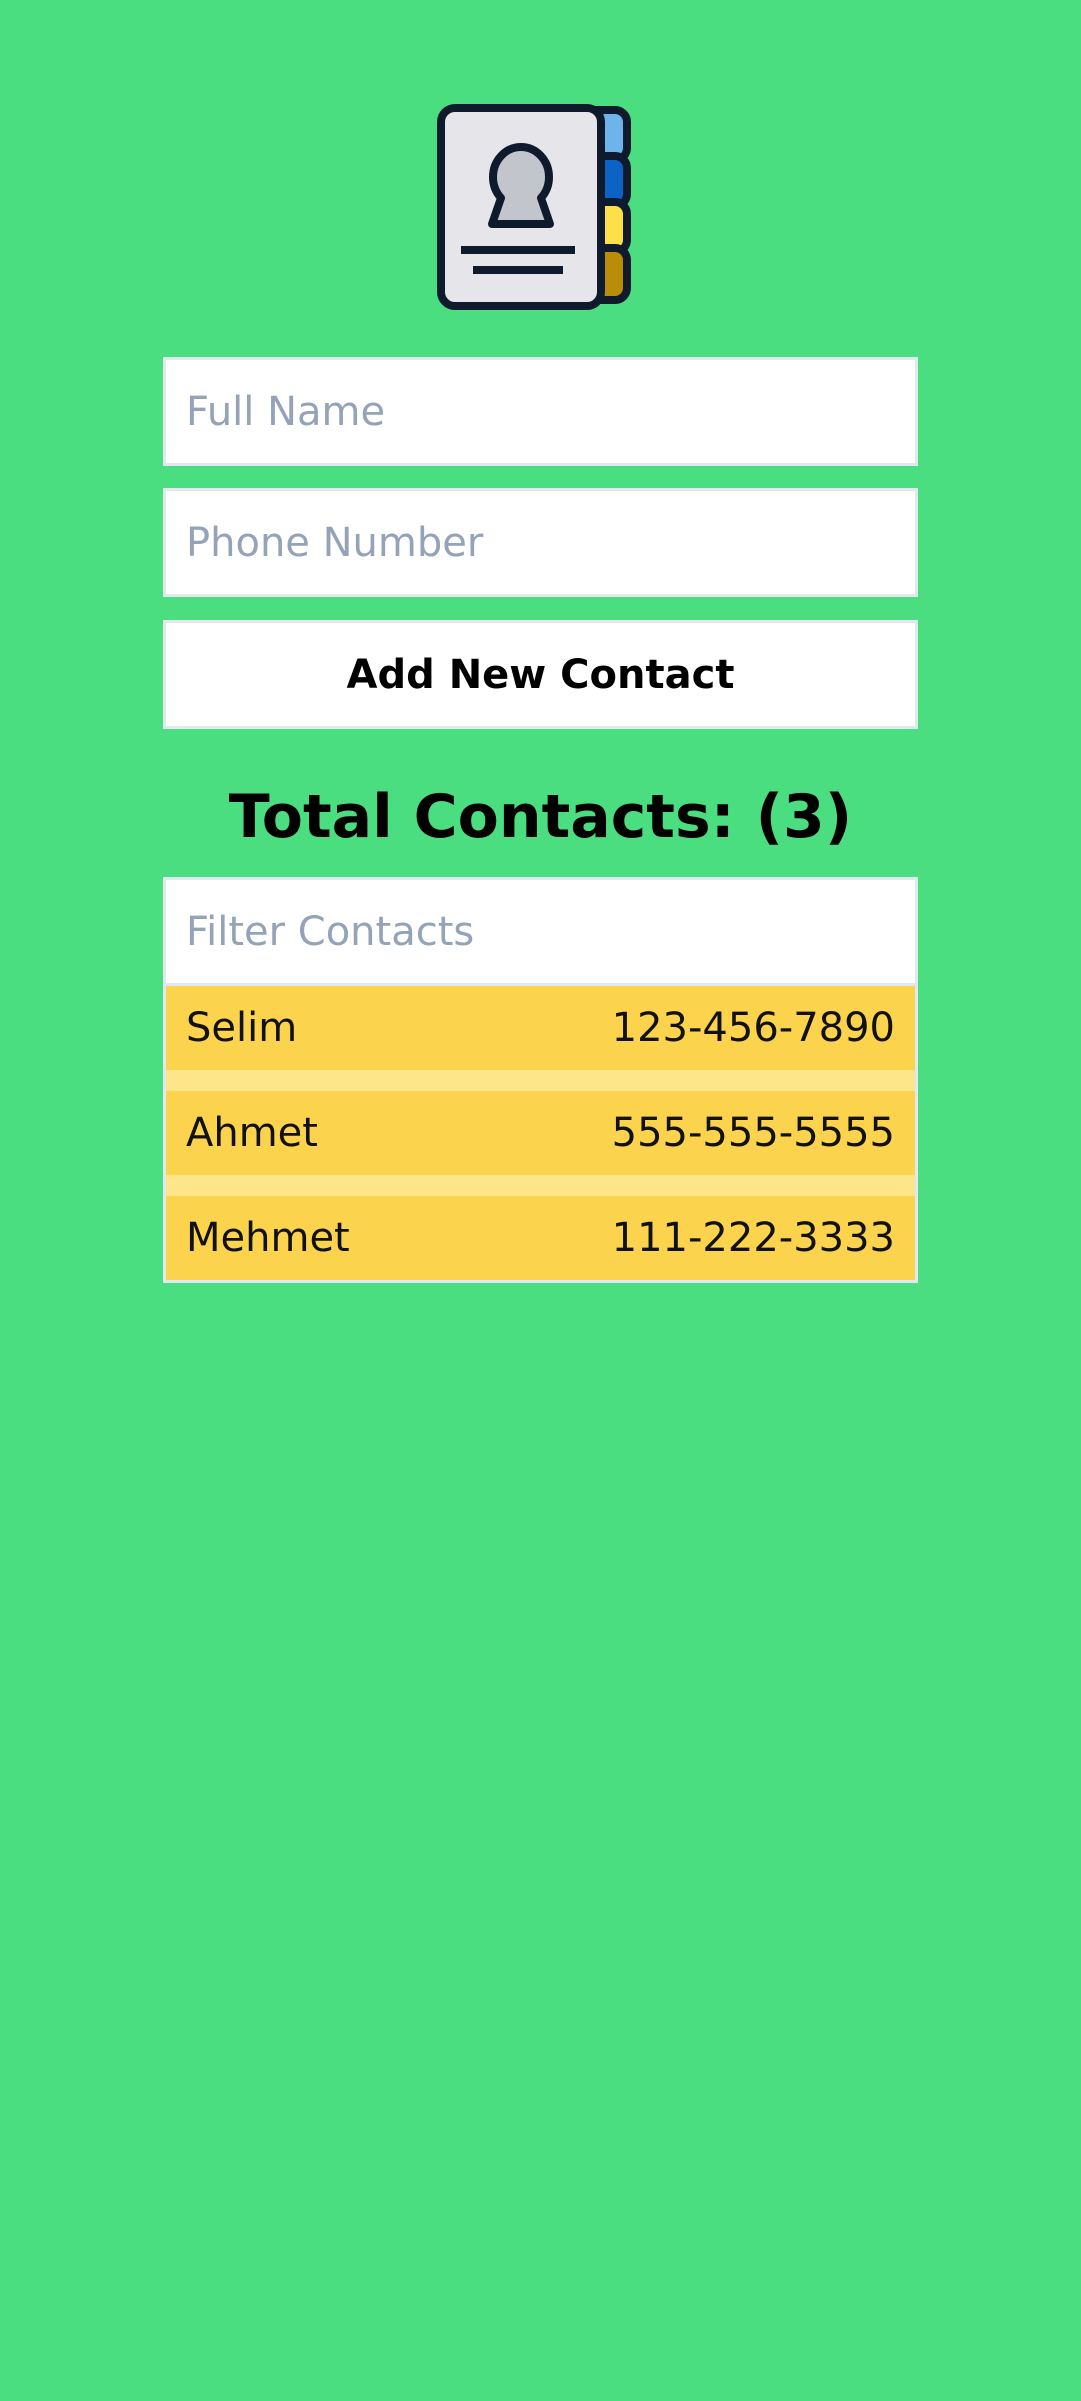 This screenshot has width=1081, height=2401. I want to click on contact-name: Selim, so click(242, 1028).